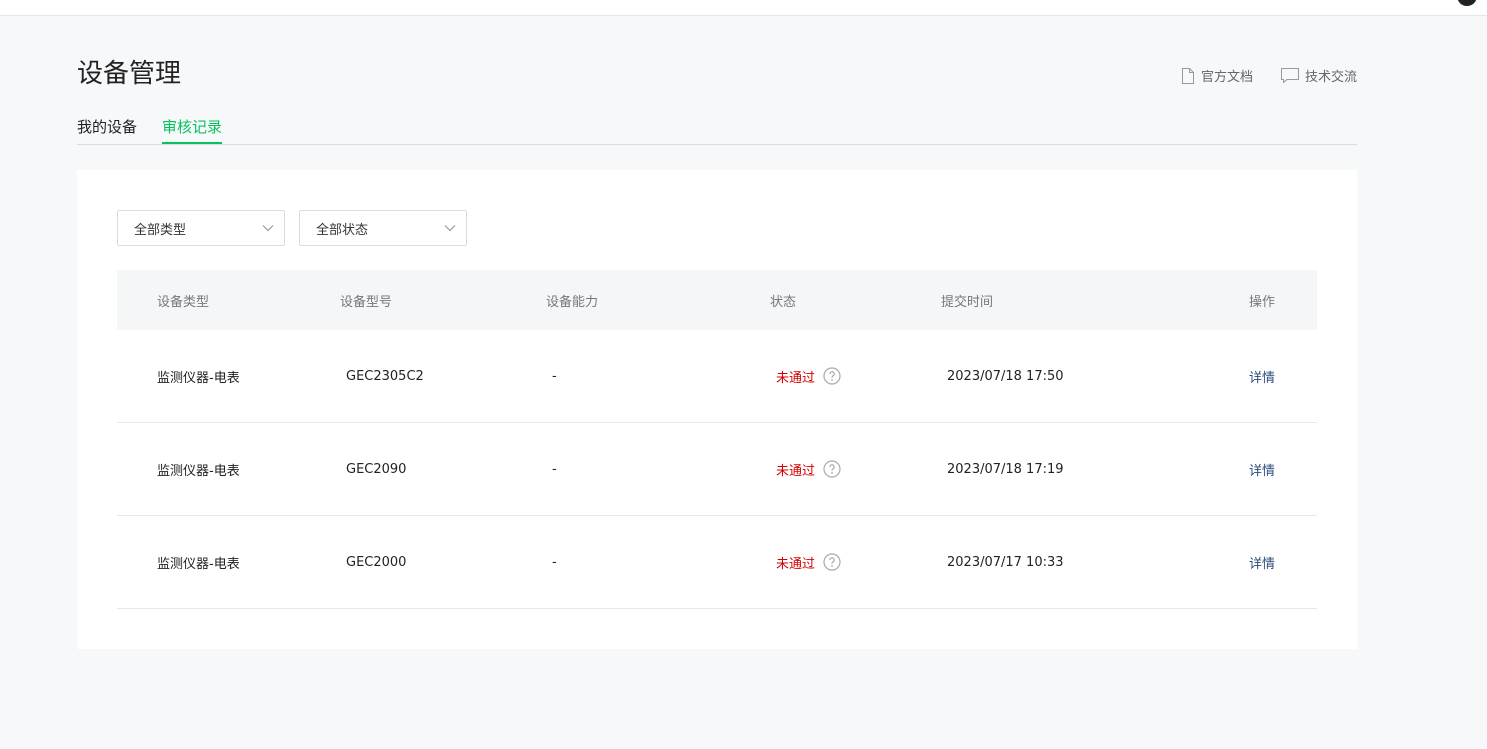 This screenshot has width=1487, height=749. Describe the element at coordinates (342, 230) in the screenshot. I see `status-filter-value: 全部状态` at that location.